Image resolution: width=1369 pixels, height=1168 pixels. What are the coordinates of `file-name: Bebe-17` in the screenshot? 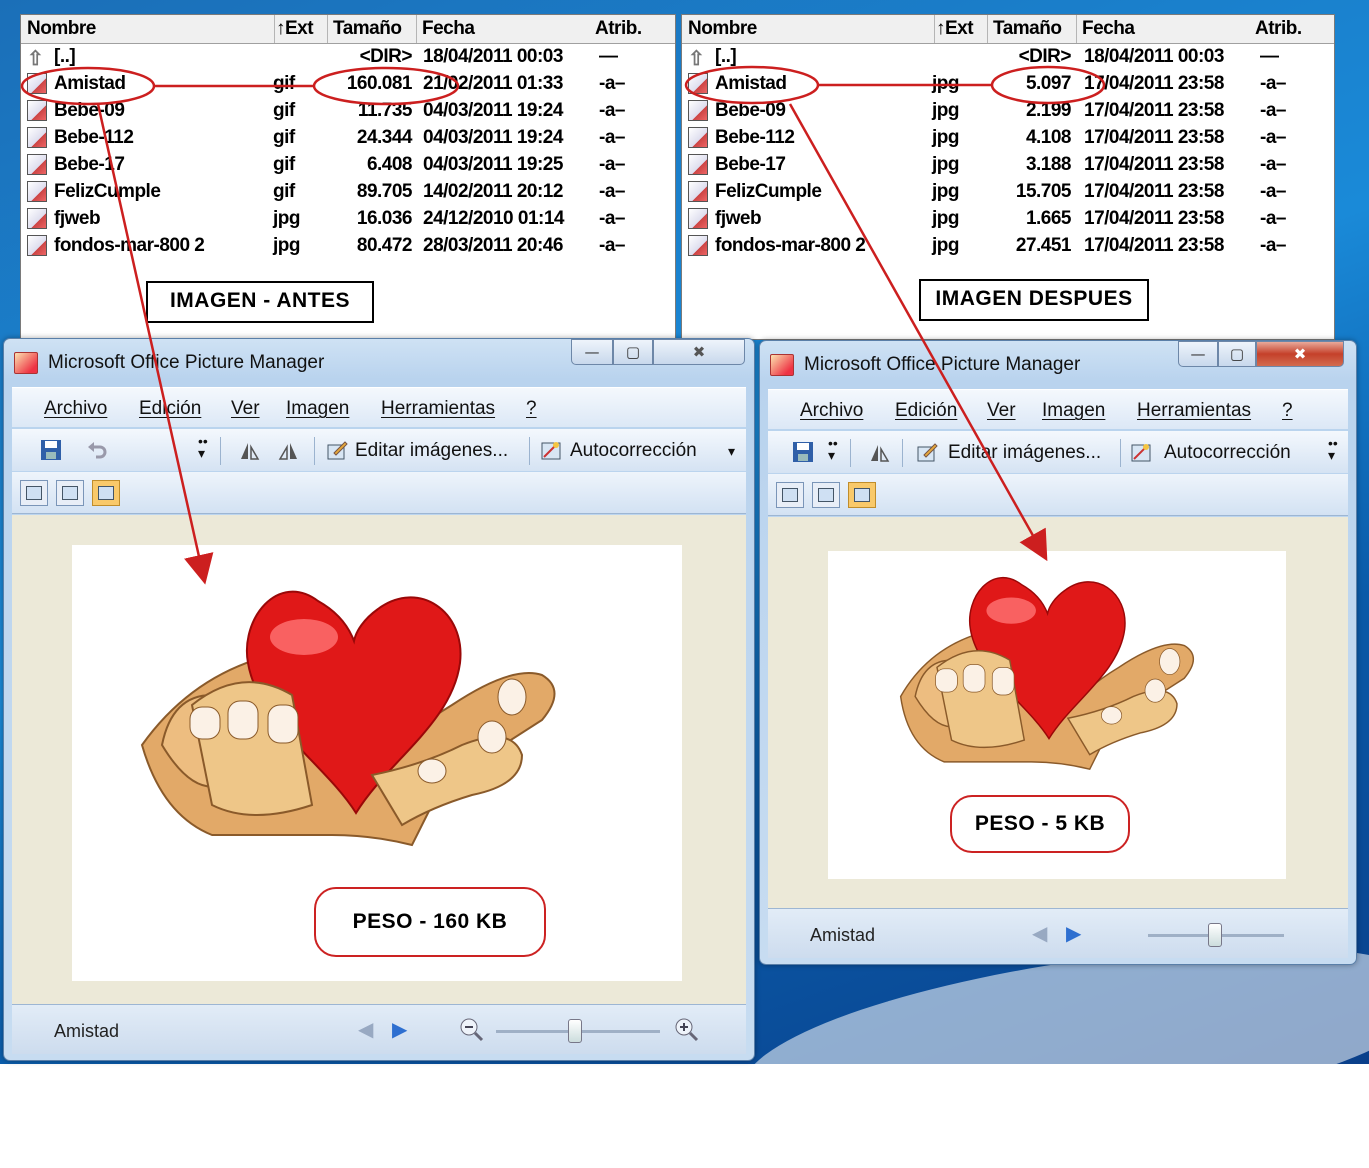 It's located at (750, 164).